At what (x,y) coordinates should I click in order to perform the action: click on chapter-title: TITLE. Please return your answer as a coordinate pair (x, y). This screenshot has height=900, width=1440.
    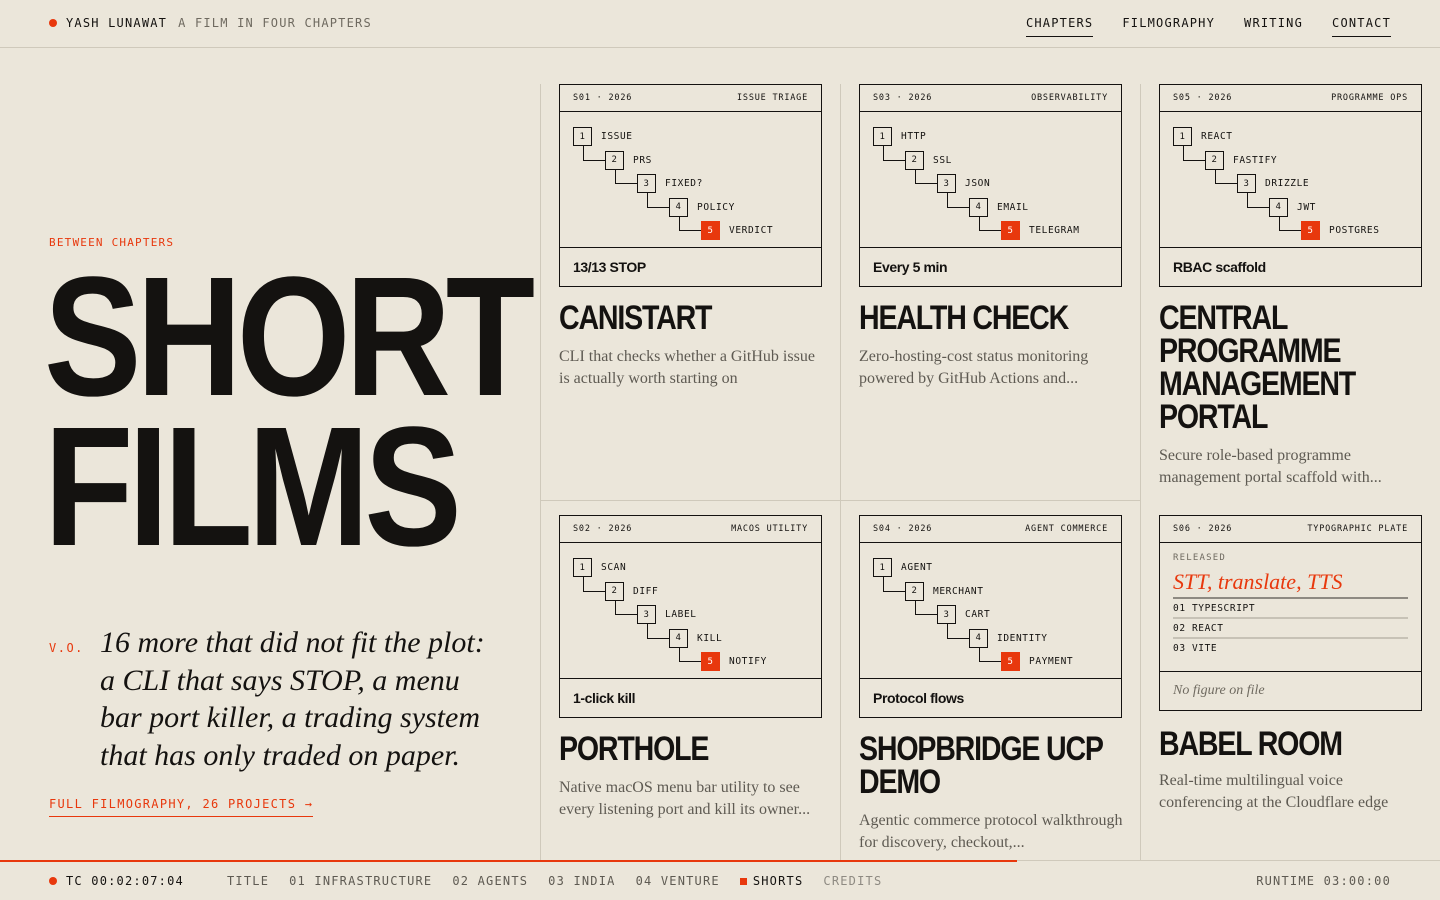
    Looking at the image, I should click on (248, 881).